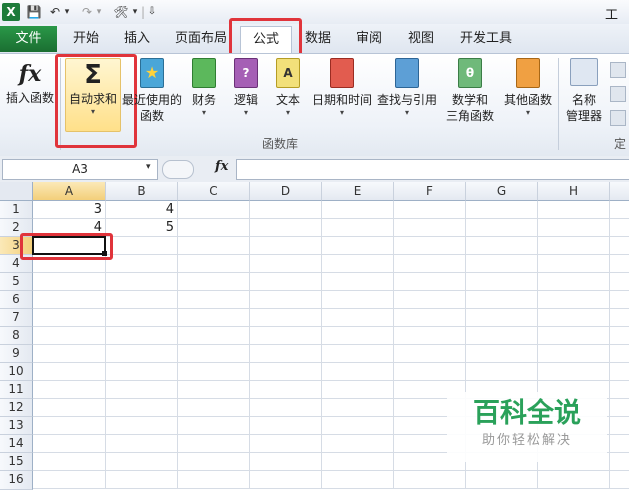  Describe the element at coordinates (16, 444) in the screenshot. I see `row-header-14: 14` at that location.